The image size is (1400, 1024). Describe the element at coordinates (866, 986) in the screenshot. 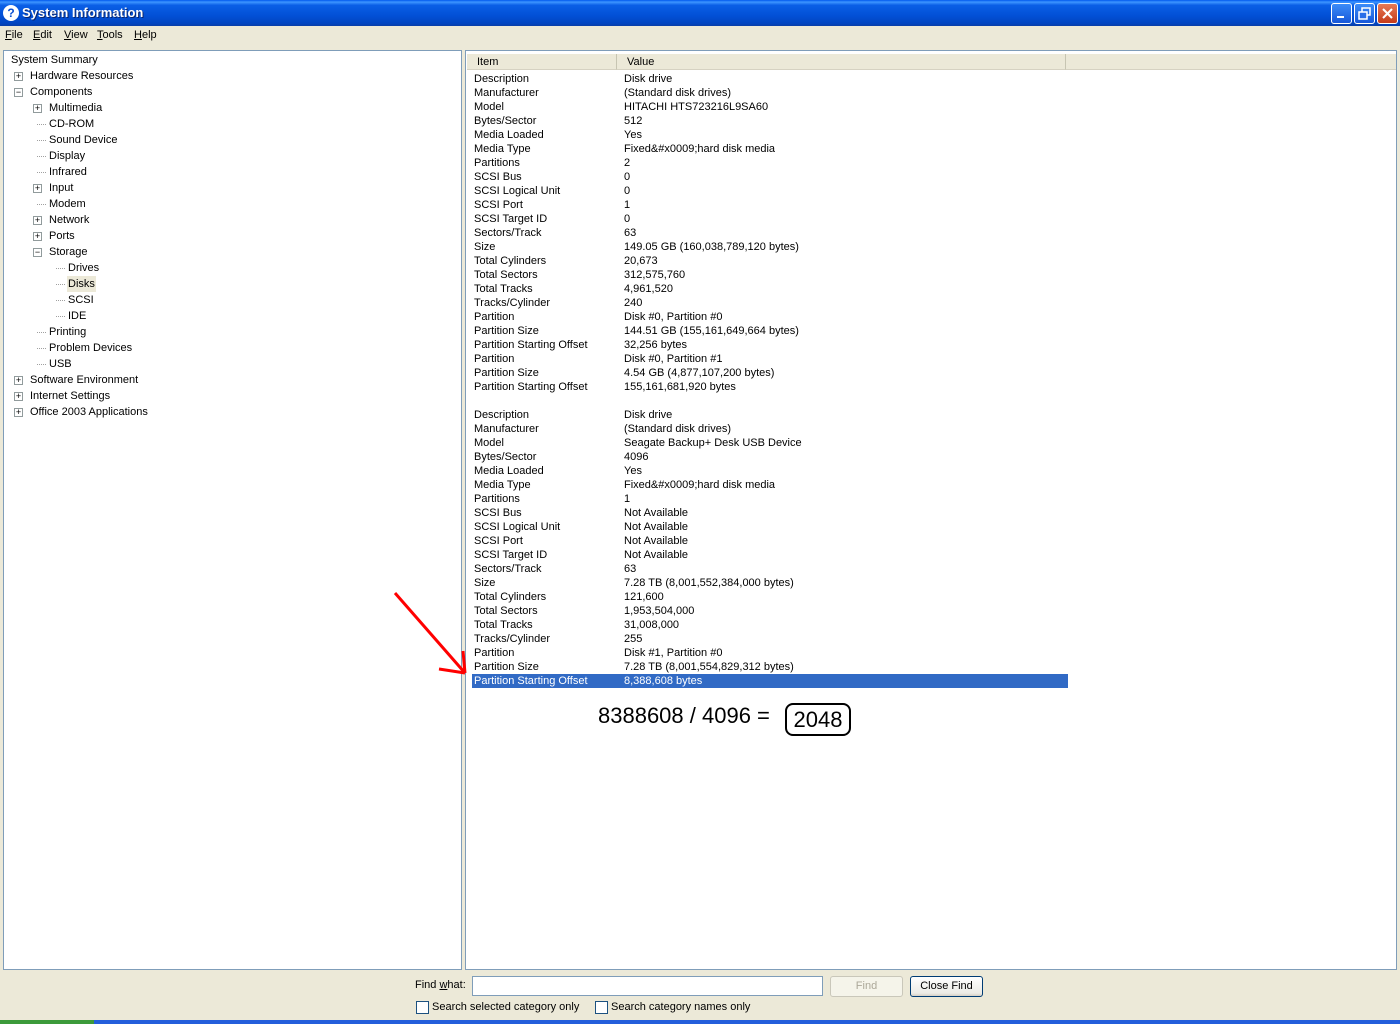

I see `find-button: Find` at that location.